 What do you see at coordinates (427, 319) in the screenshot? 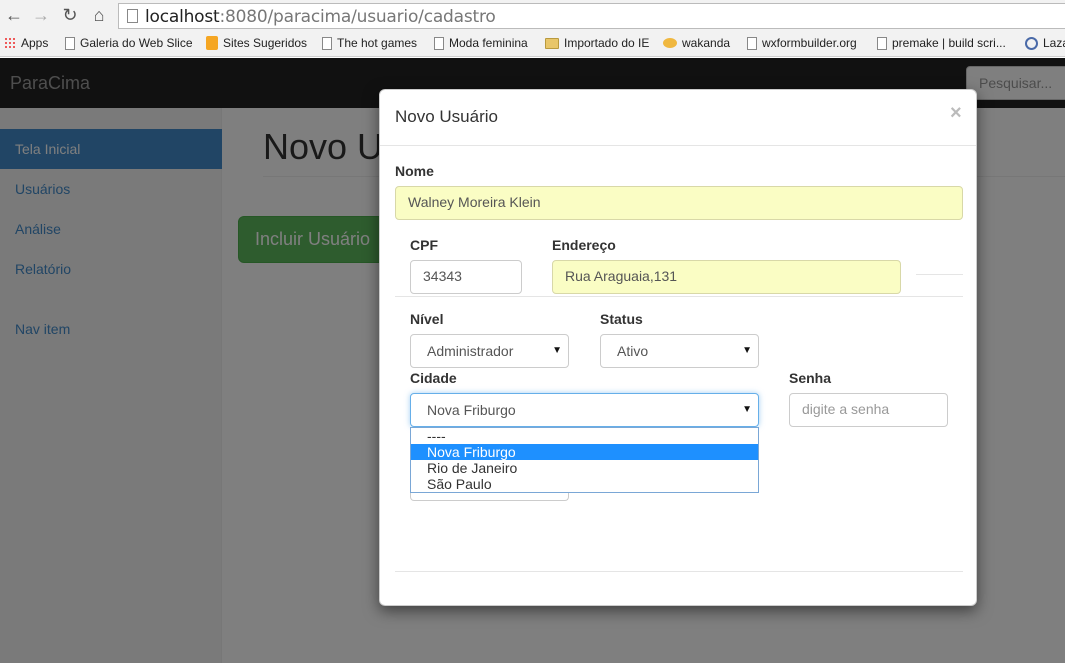
I see `nivel-label: Nível` at bounding box center [427, 319].